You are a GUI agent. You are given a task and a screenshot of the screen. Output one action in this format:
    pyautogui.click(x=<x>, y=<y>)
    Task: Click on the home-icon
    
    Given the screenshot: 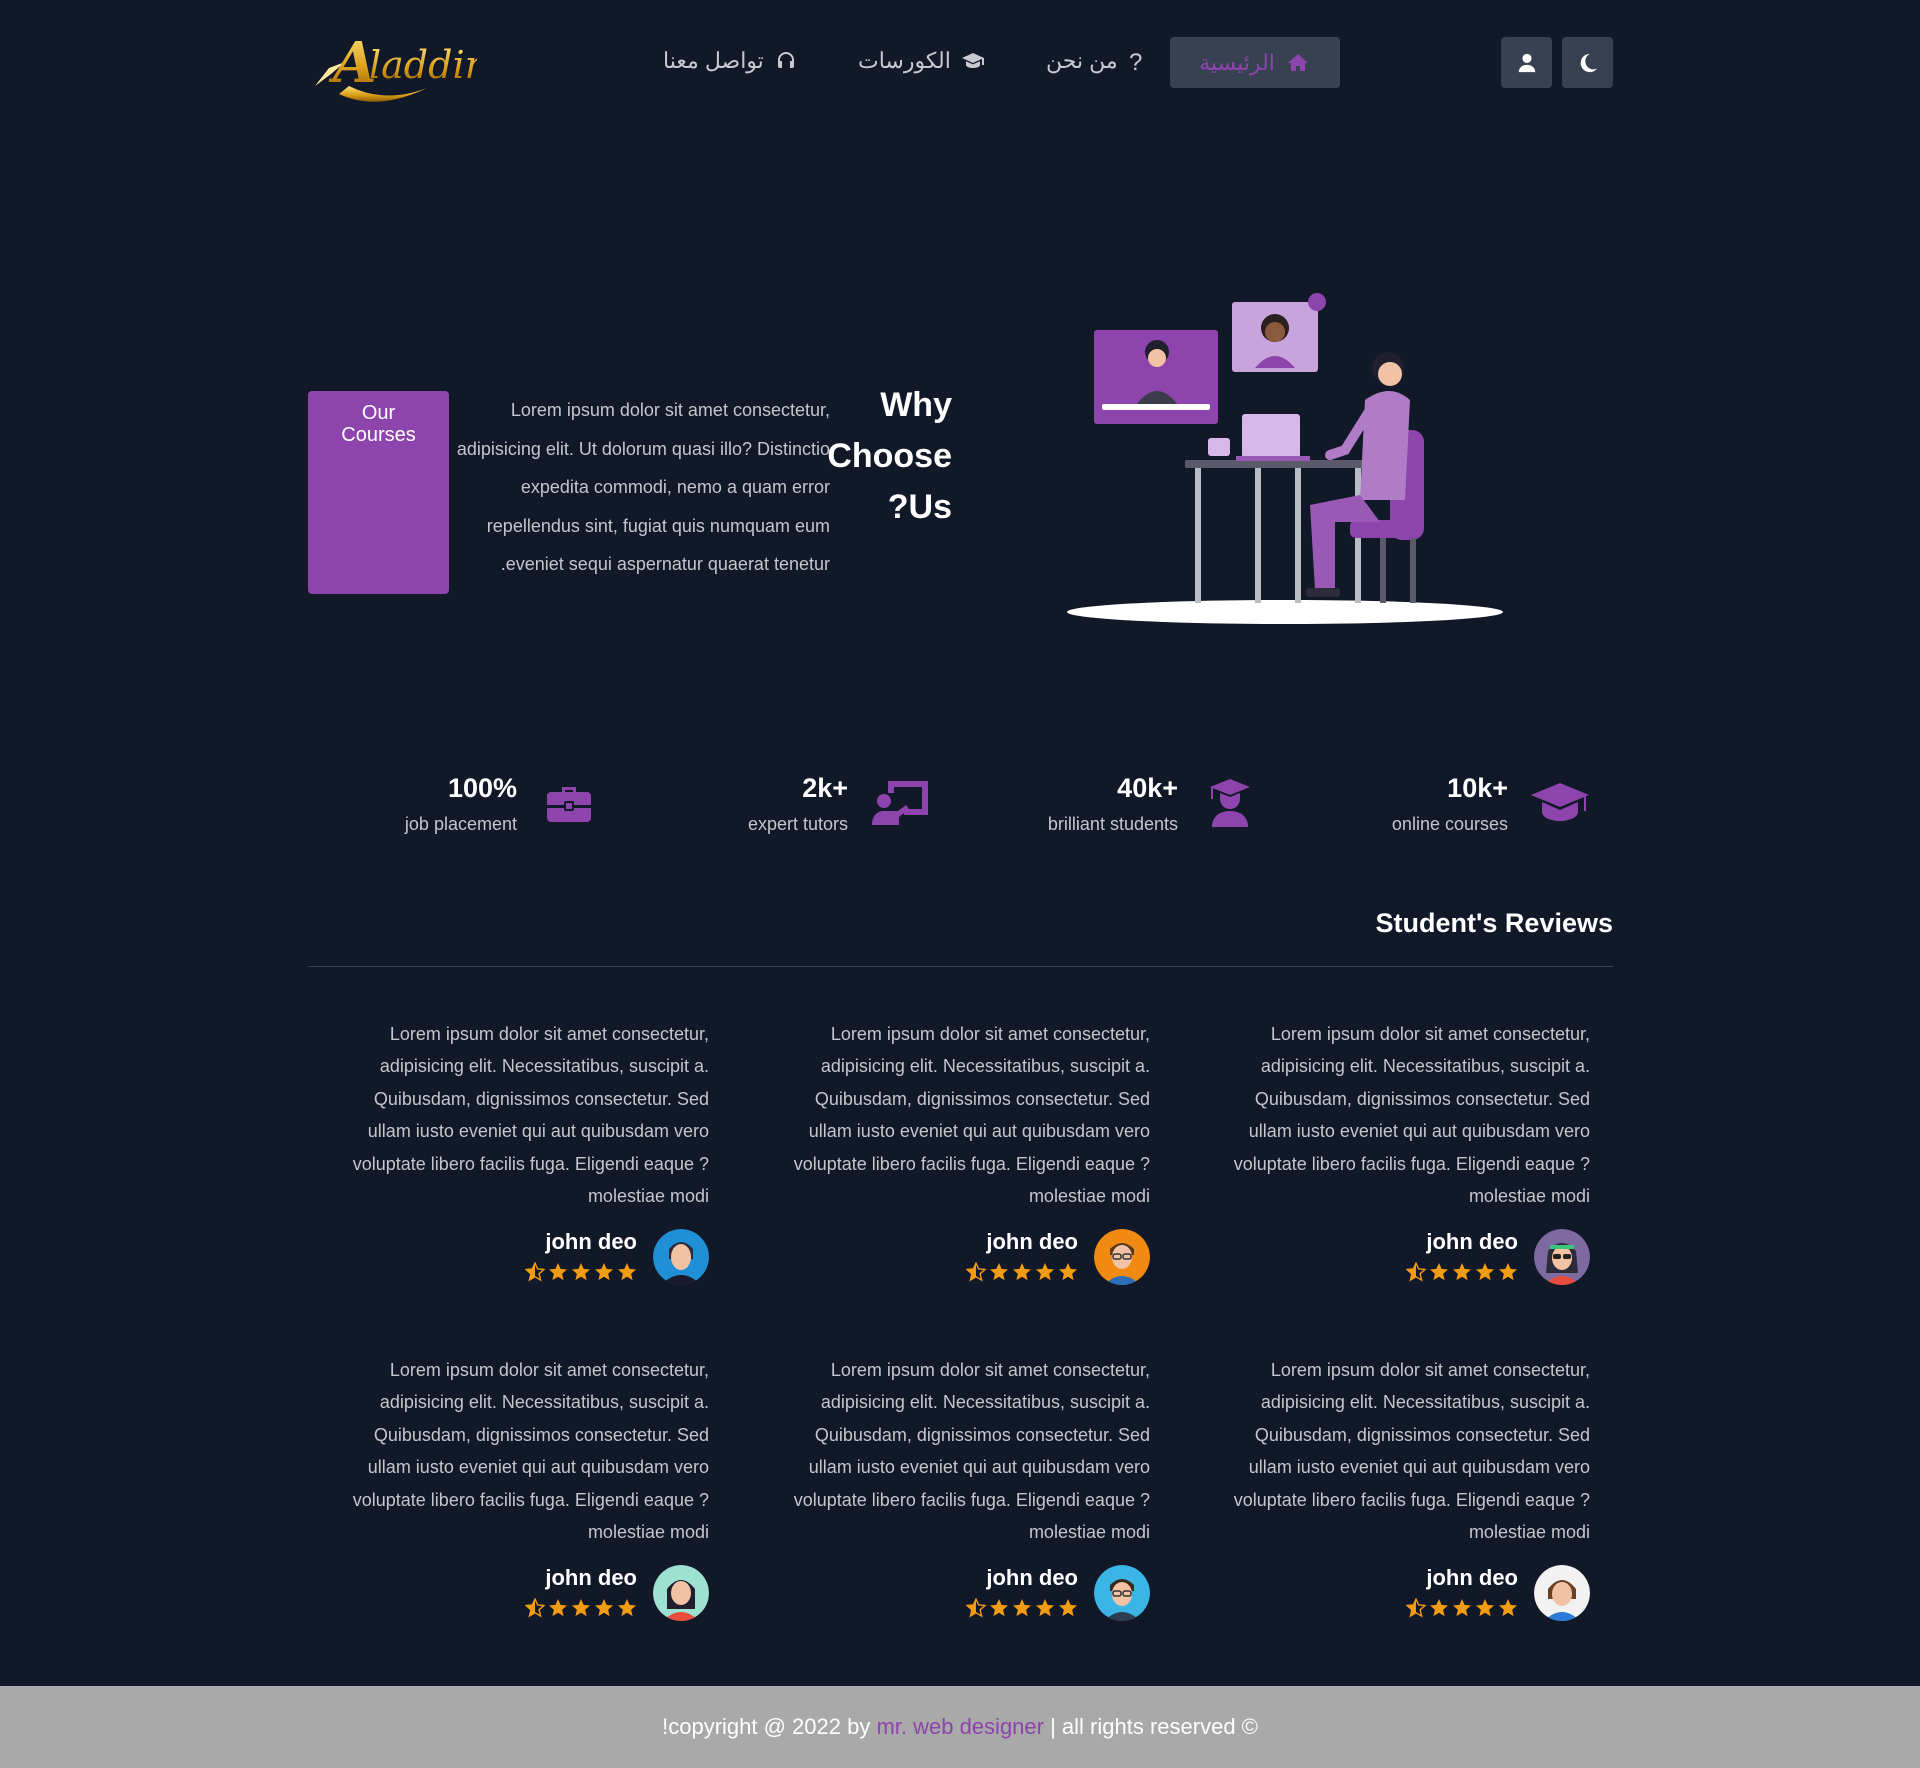 What is the action you would take?
    pyautogui.click(x=1298, y=63)
    